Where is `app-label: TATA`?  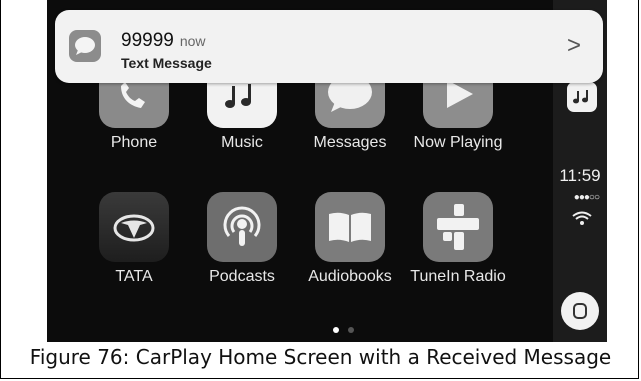
app-label: TATA is located at coordinates (134, 276).